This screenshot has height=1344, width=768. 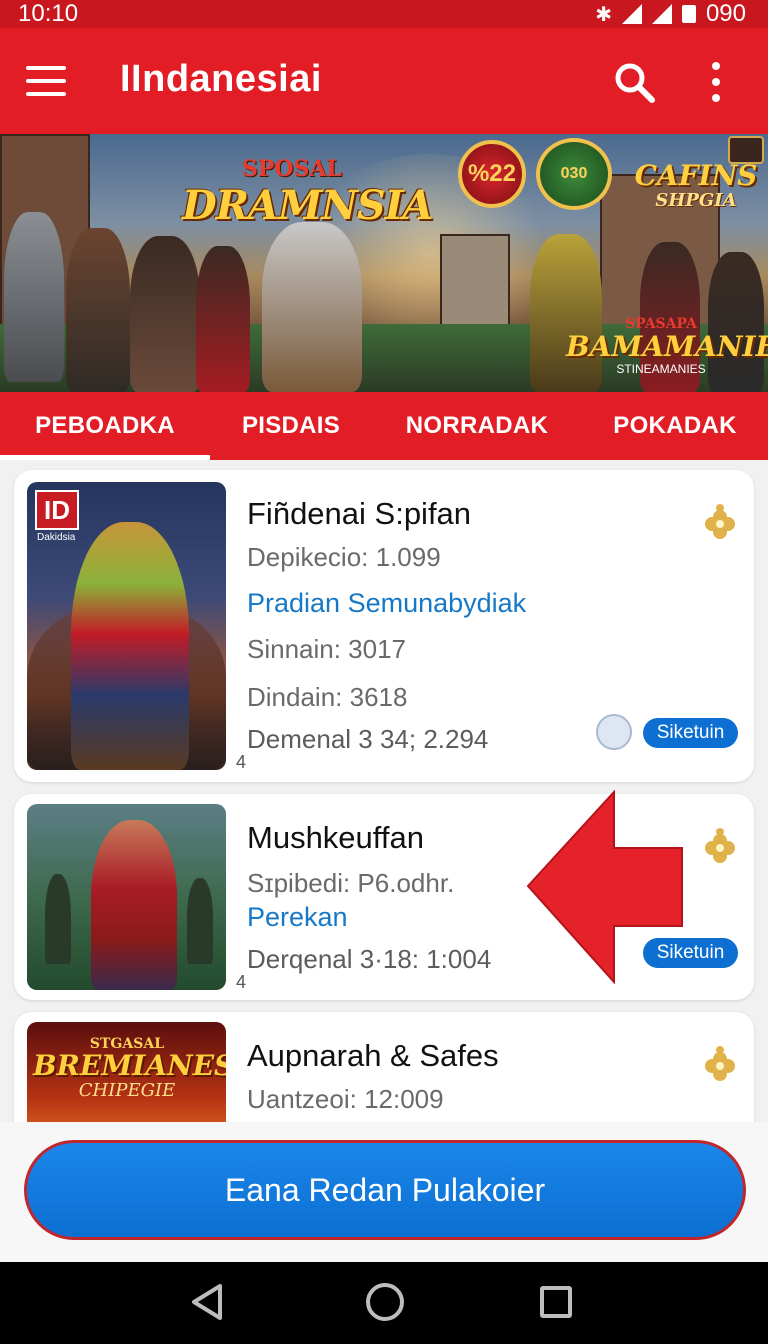 What do you see at coordinates (603, 14) in the screenshot?
I see `bluetooth-icon: ✱` at bounding box center [603, 14].